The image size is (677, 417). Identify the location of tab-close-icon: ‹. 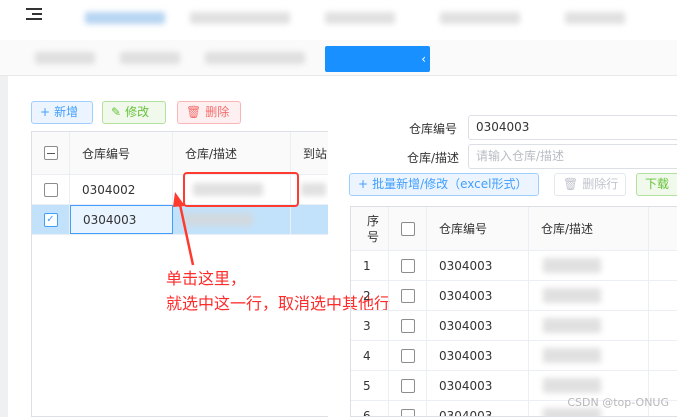
(423, 59).